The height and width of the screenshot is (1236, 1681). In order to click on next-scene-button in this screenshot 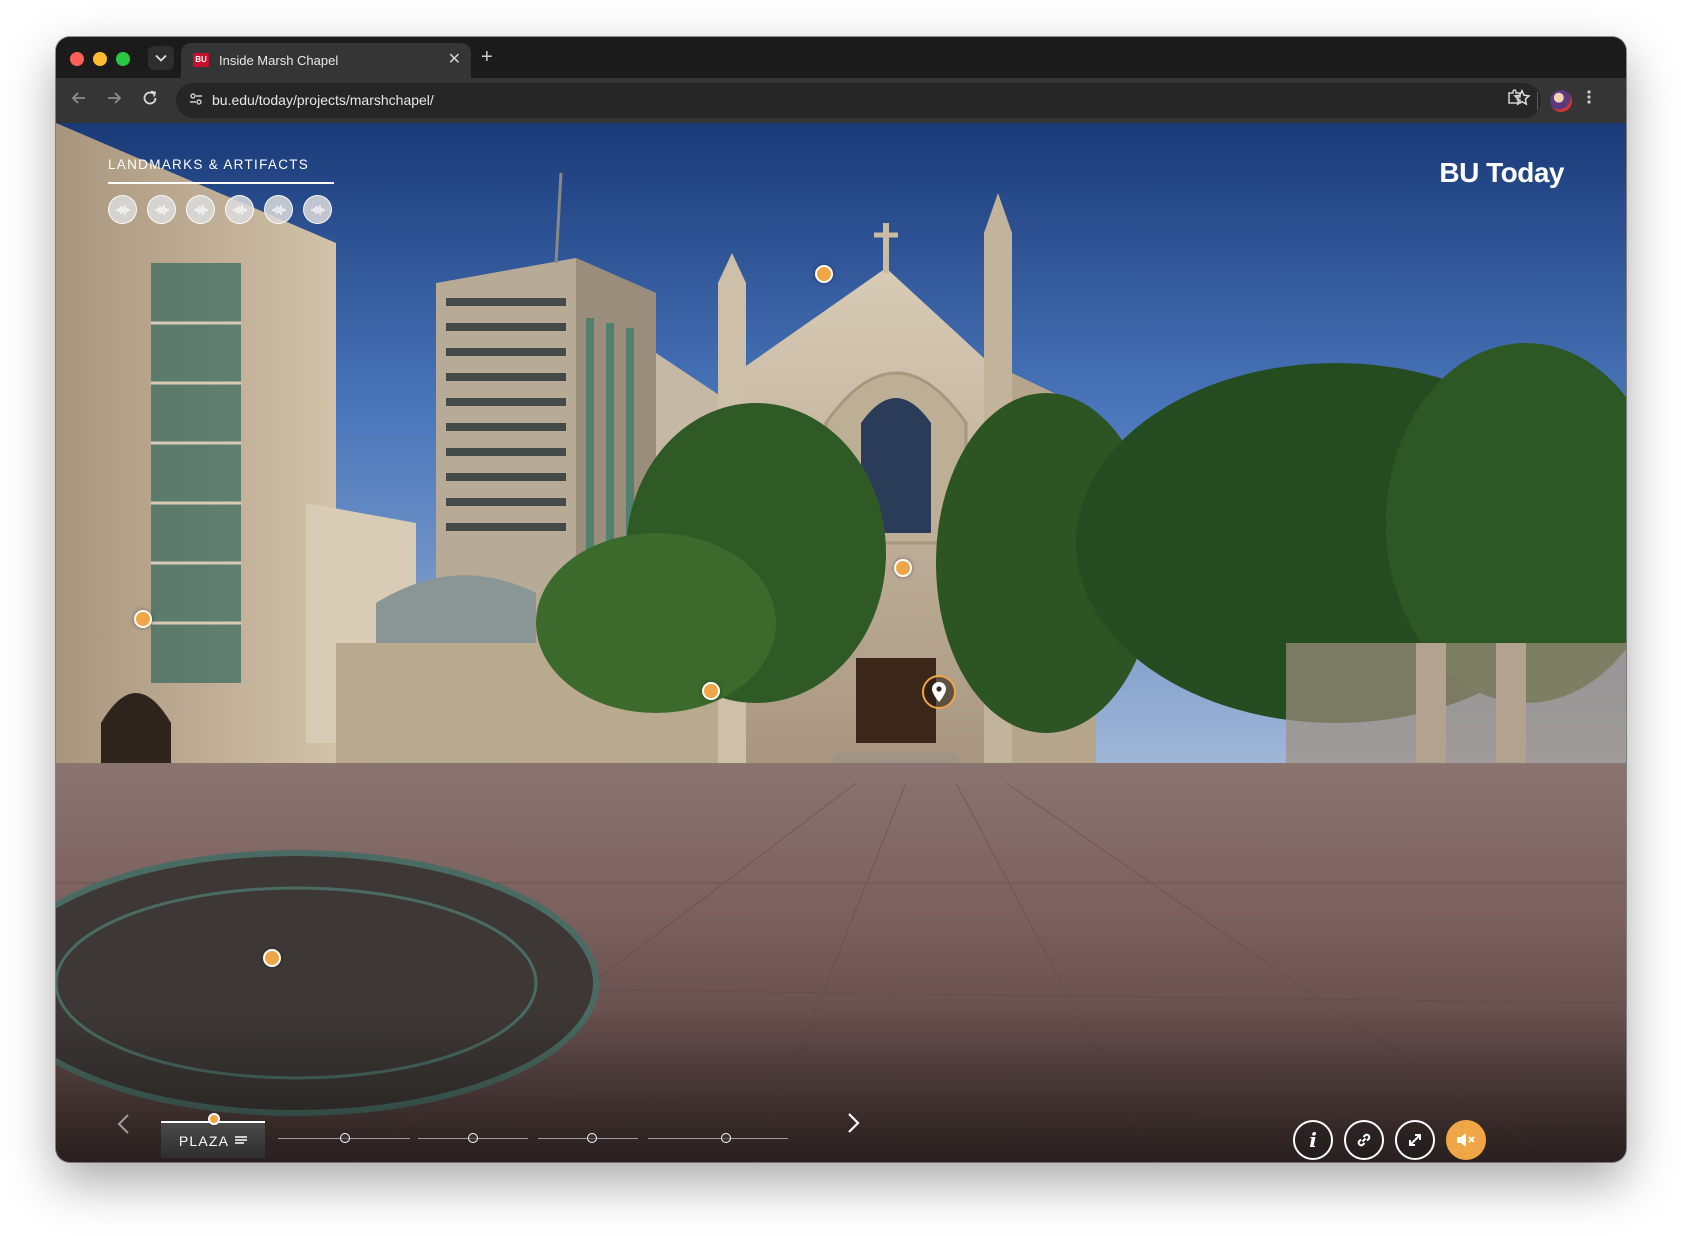, I will do `click(854, 1125)`.